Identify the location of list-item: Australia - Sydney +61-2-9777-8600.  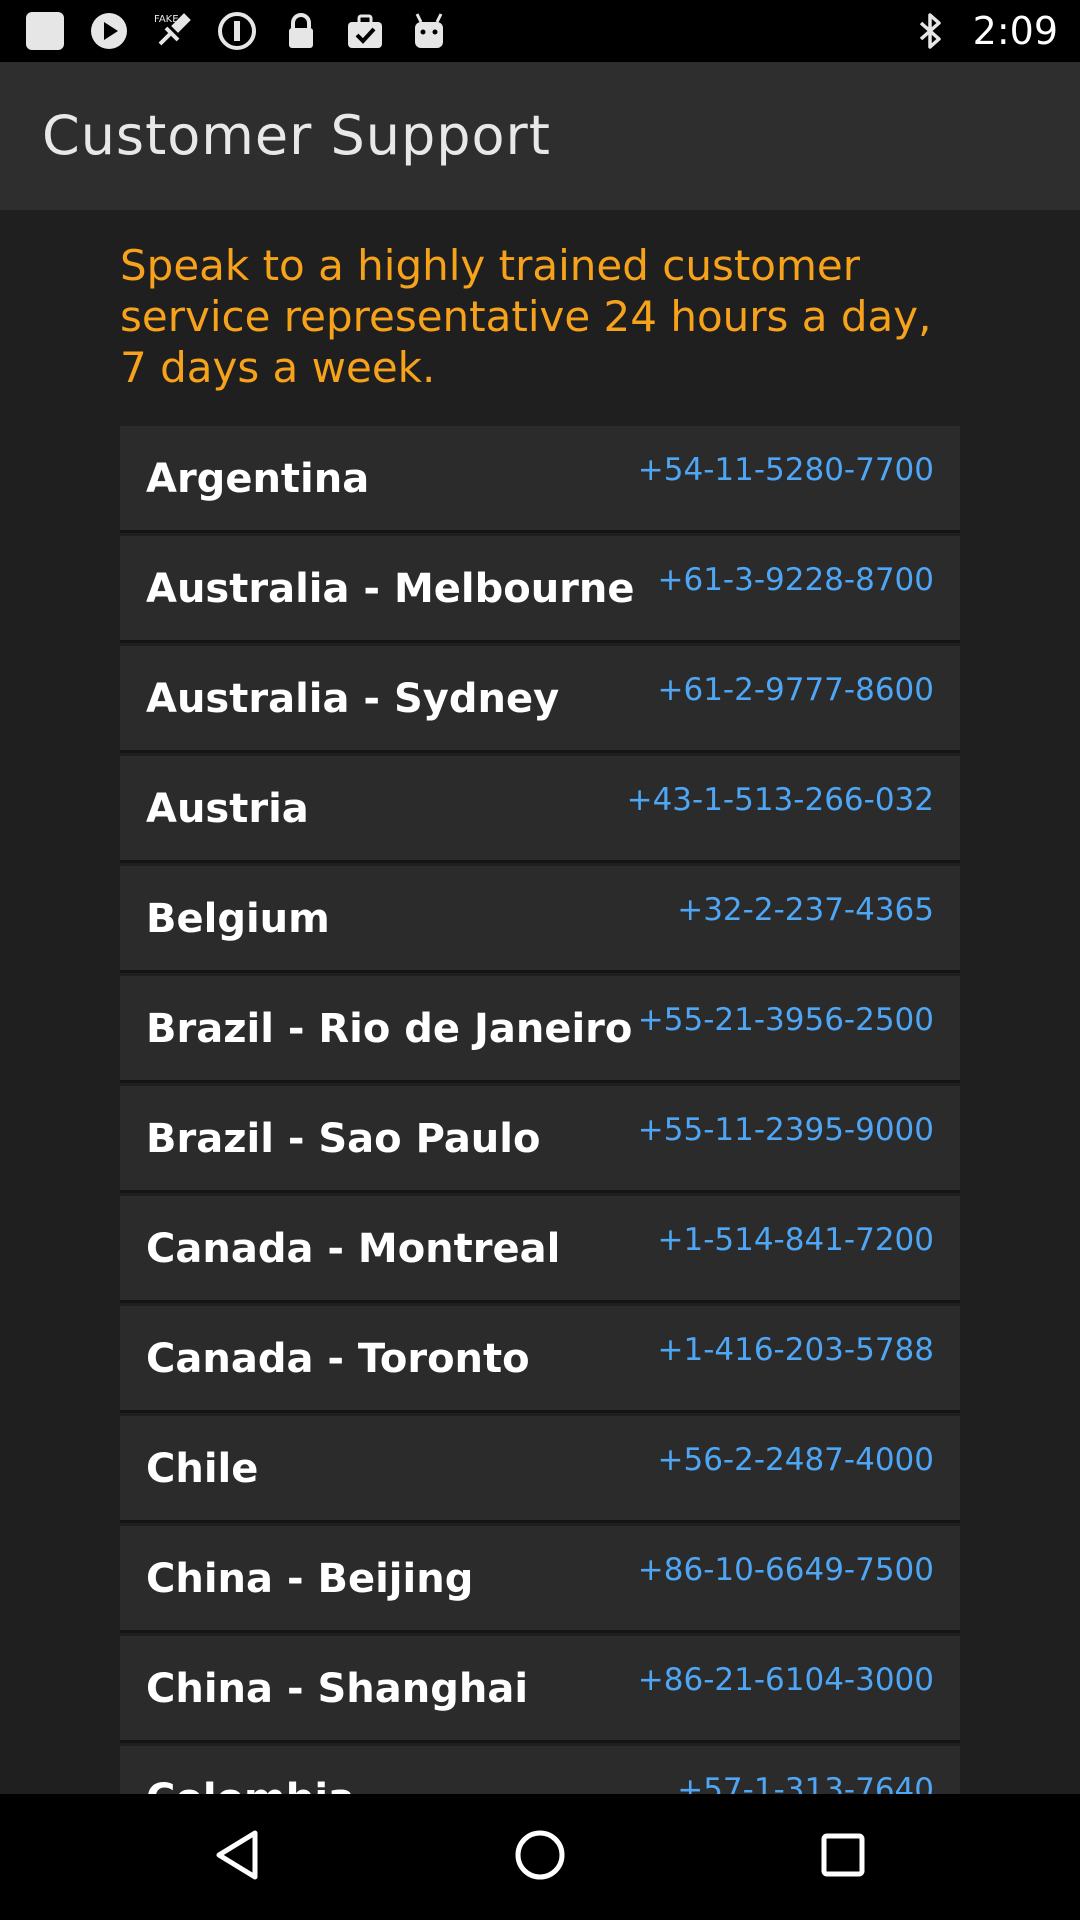
(540, 699).